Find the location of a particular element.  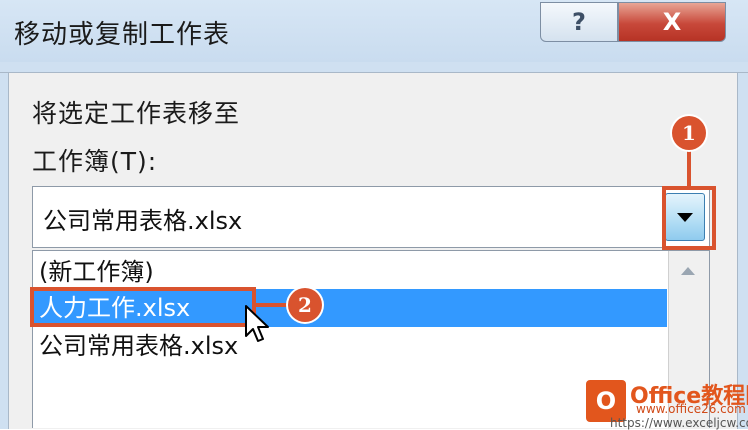

callout-highlight-item is located at coordinates (143, 307).